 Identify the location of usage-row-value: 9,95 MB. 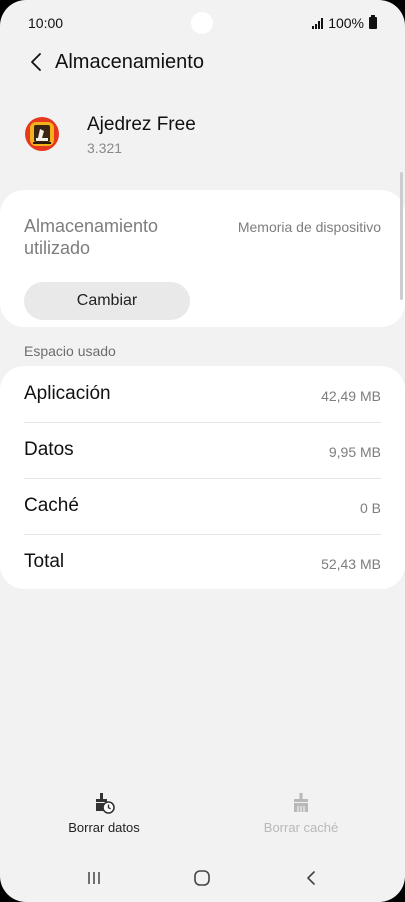
(354, 452).